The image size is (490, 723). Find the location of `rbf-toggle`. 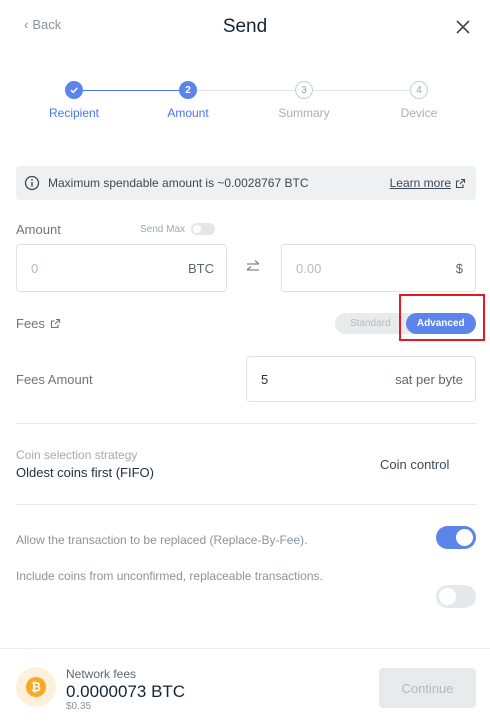

rbf-toggle is located at coordinates (456, 537).